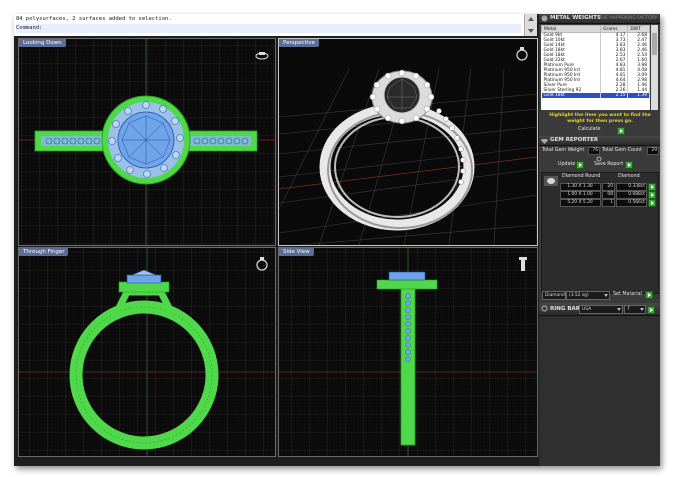  Describe the element at coordinates (530, 25) in the screenshot. I see `command-scrollbar` at that location.